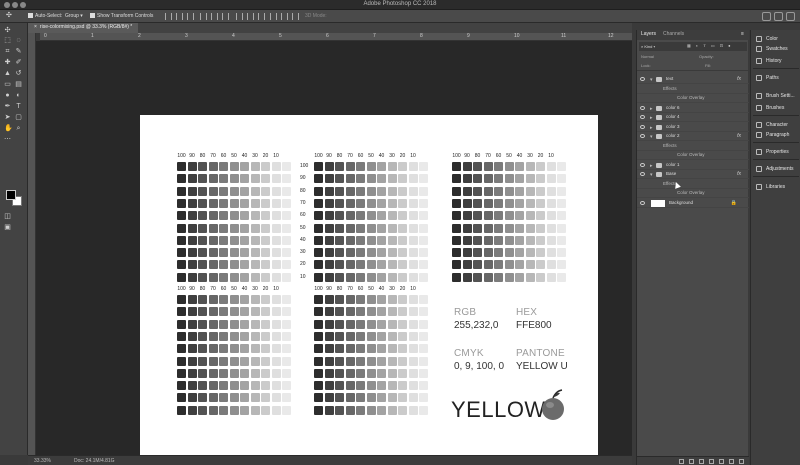 This screenshot has width=800, height=465. Describe the element at coordinates (74, 16) in the screenshot. I see `auto-select-dropdown: Group ▾` at that location.